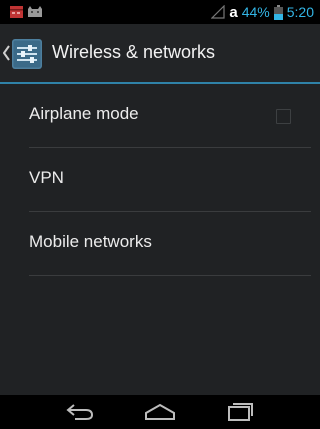 This screenshot has width=320, height=429. I want to click on recents-button, so click(240, 412).